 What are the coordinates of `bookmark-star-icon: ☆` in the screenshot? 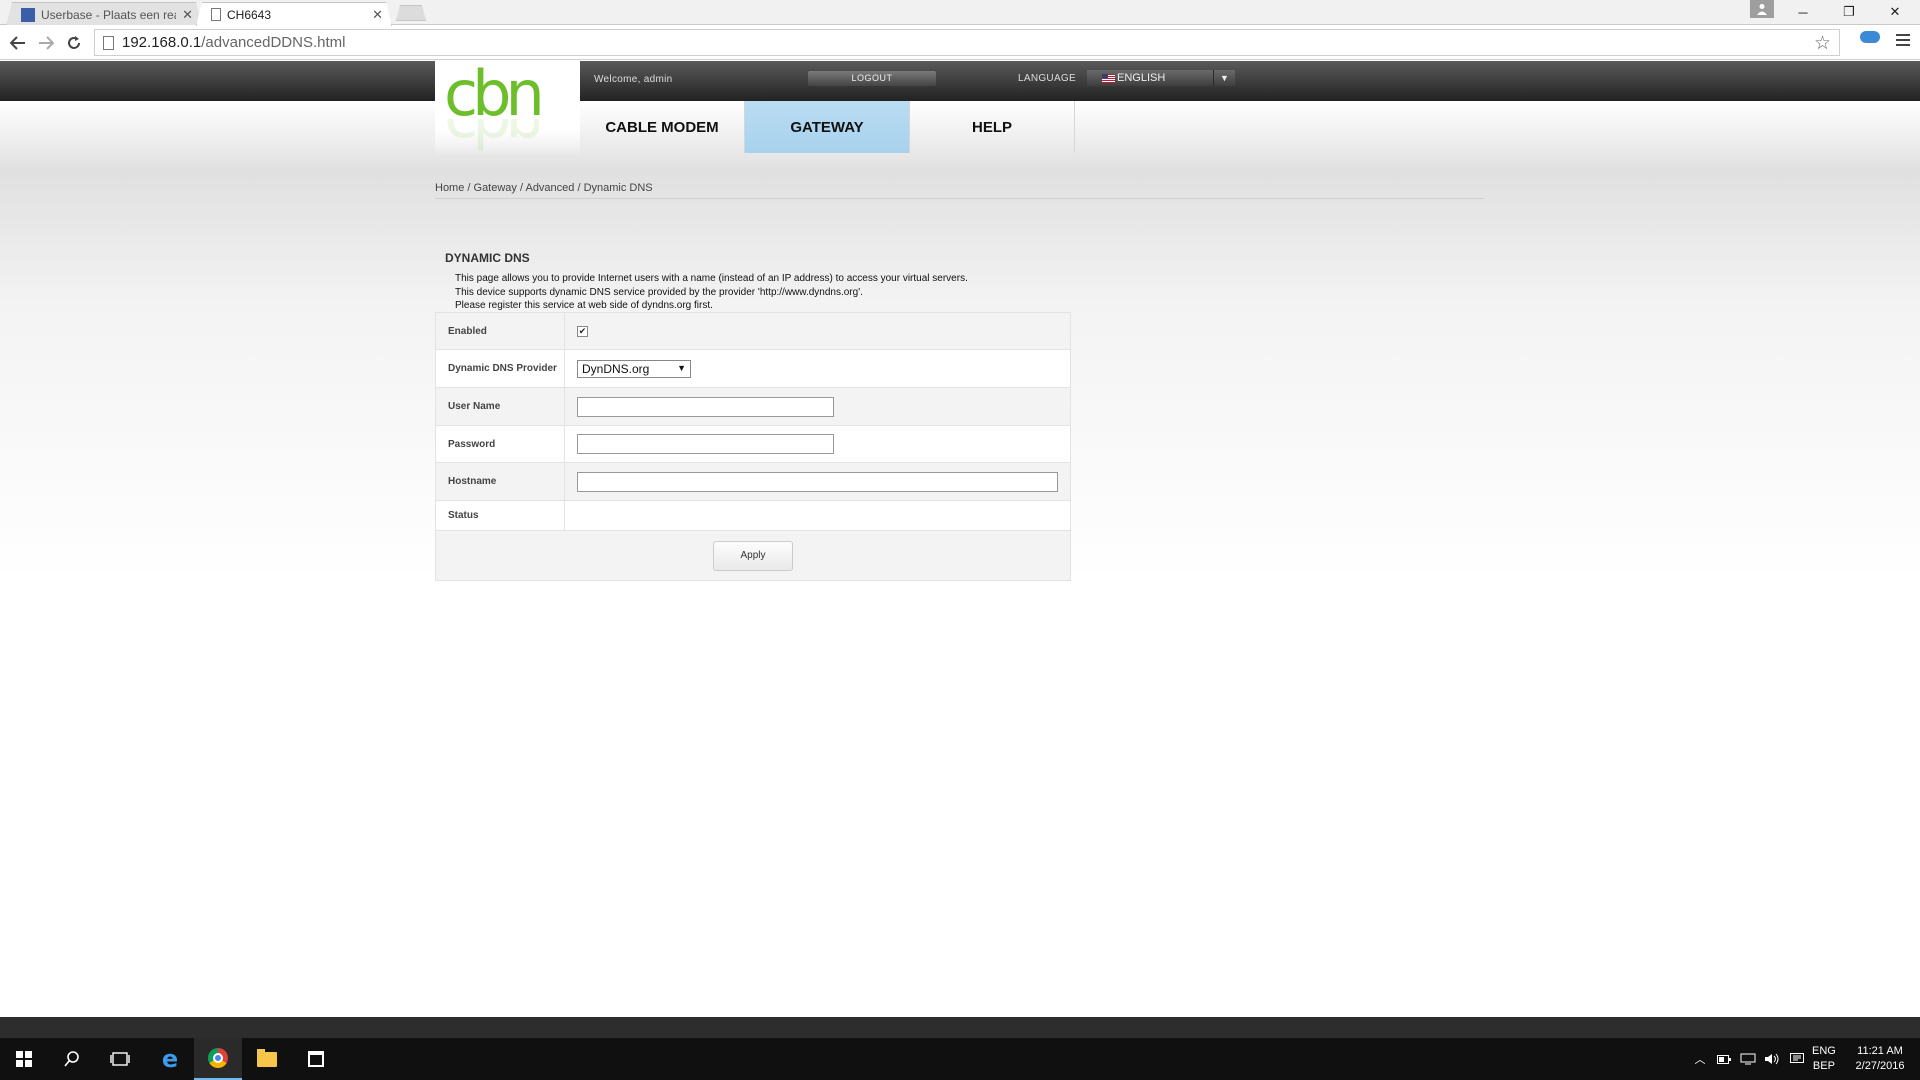 It's located at (1822, 43).